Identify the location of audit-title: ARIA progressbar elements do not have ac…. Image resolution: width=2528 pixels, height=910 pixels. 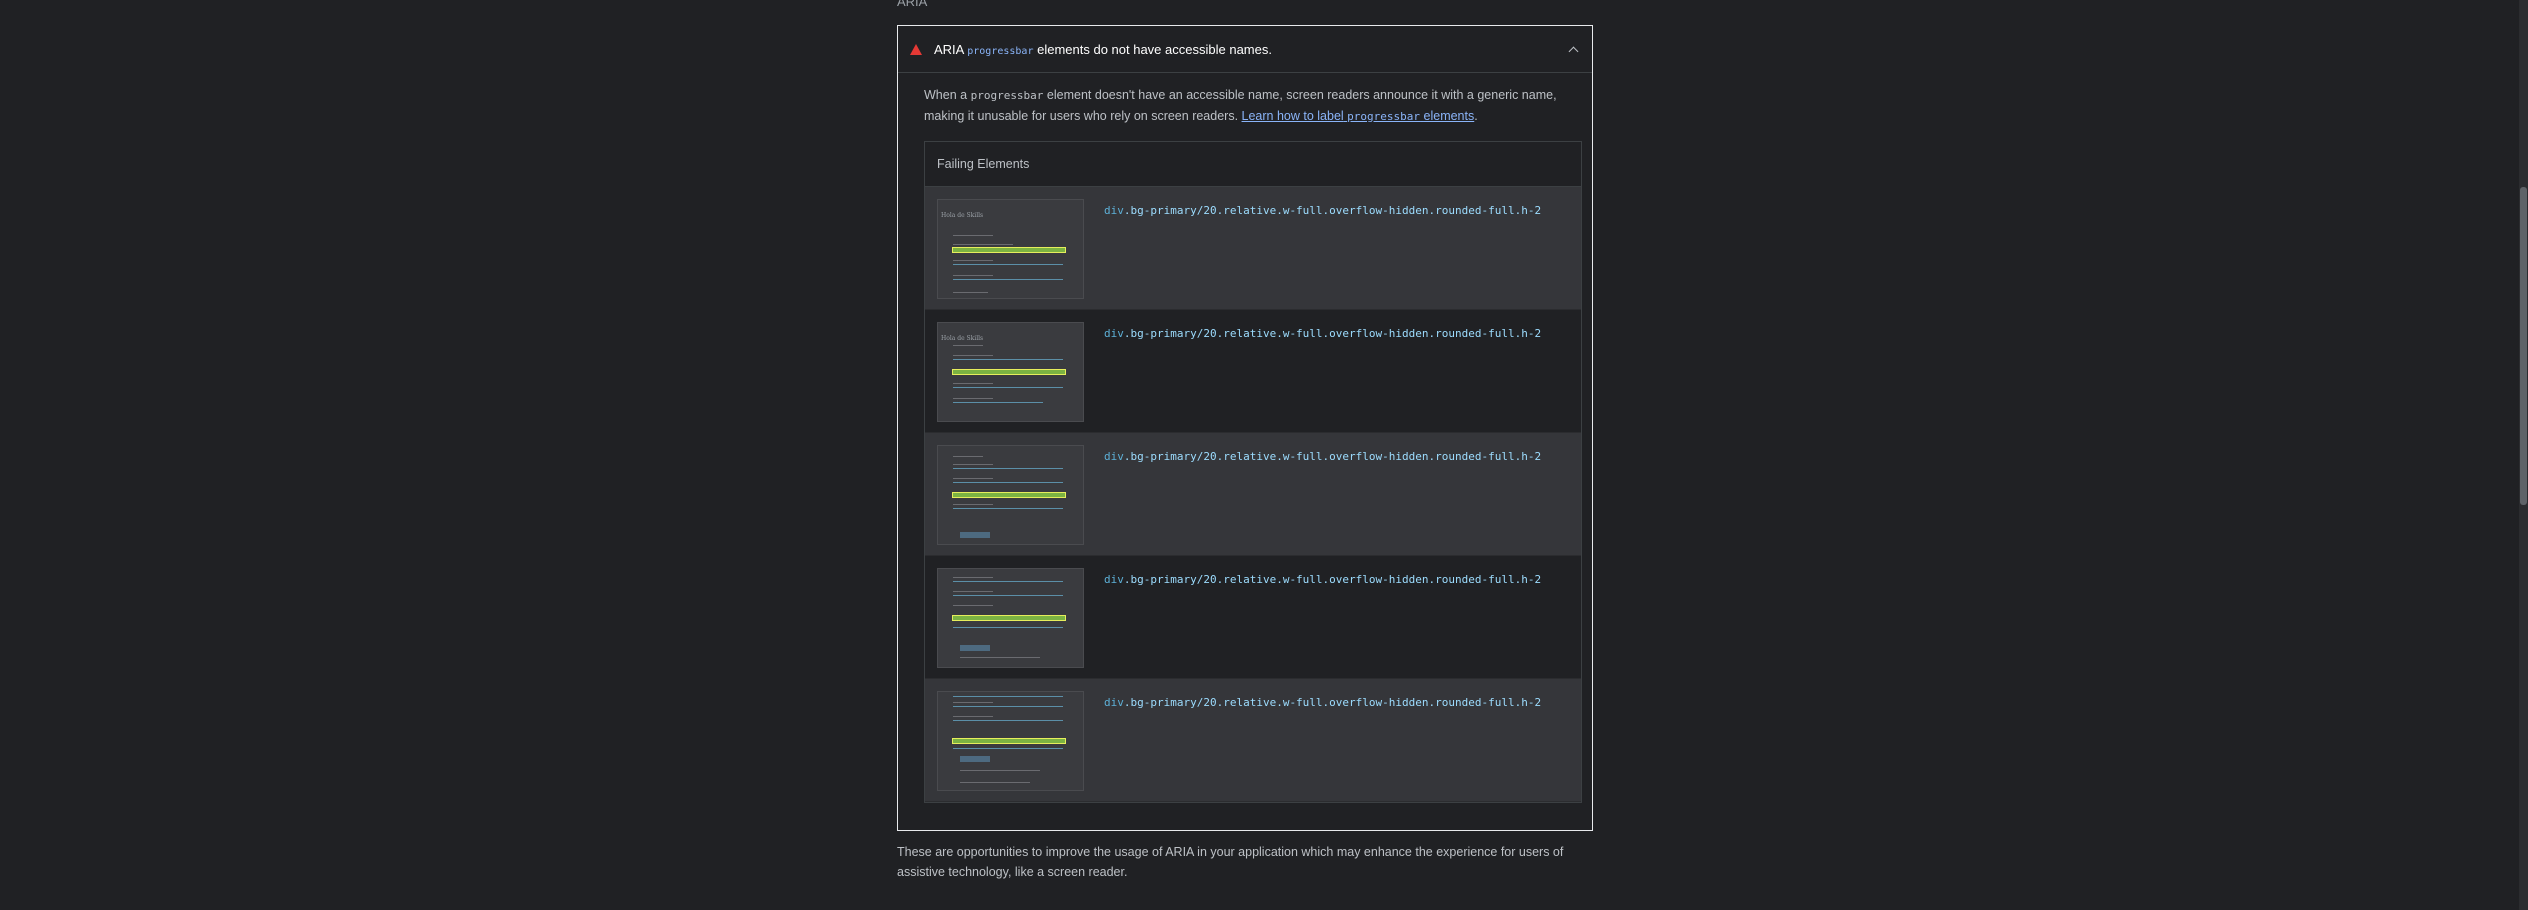
(1252, 49).